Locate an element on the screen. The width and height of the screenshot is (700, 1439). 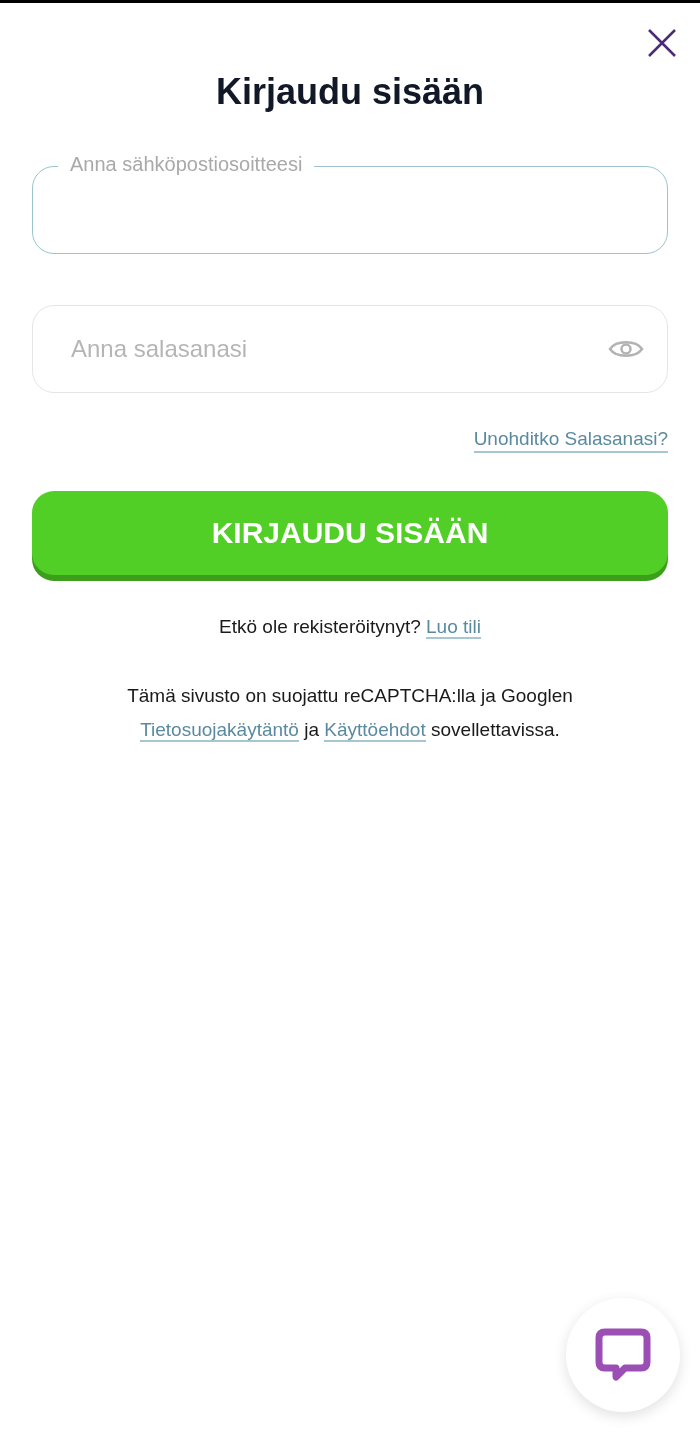
chat-bubble-icon is located at coordinates (623, 1355).